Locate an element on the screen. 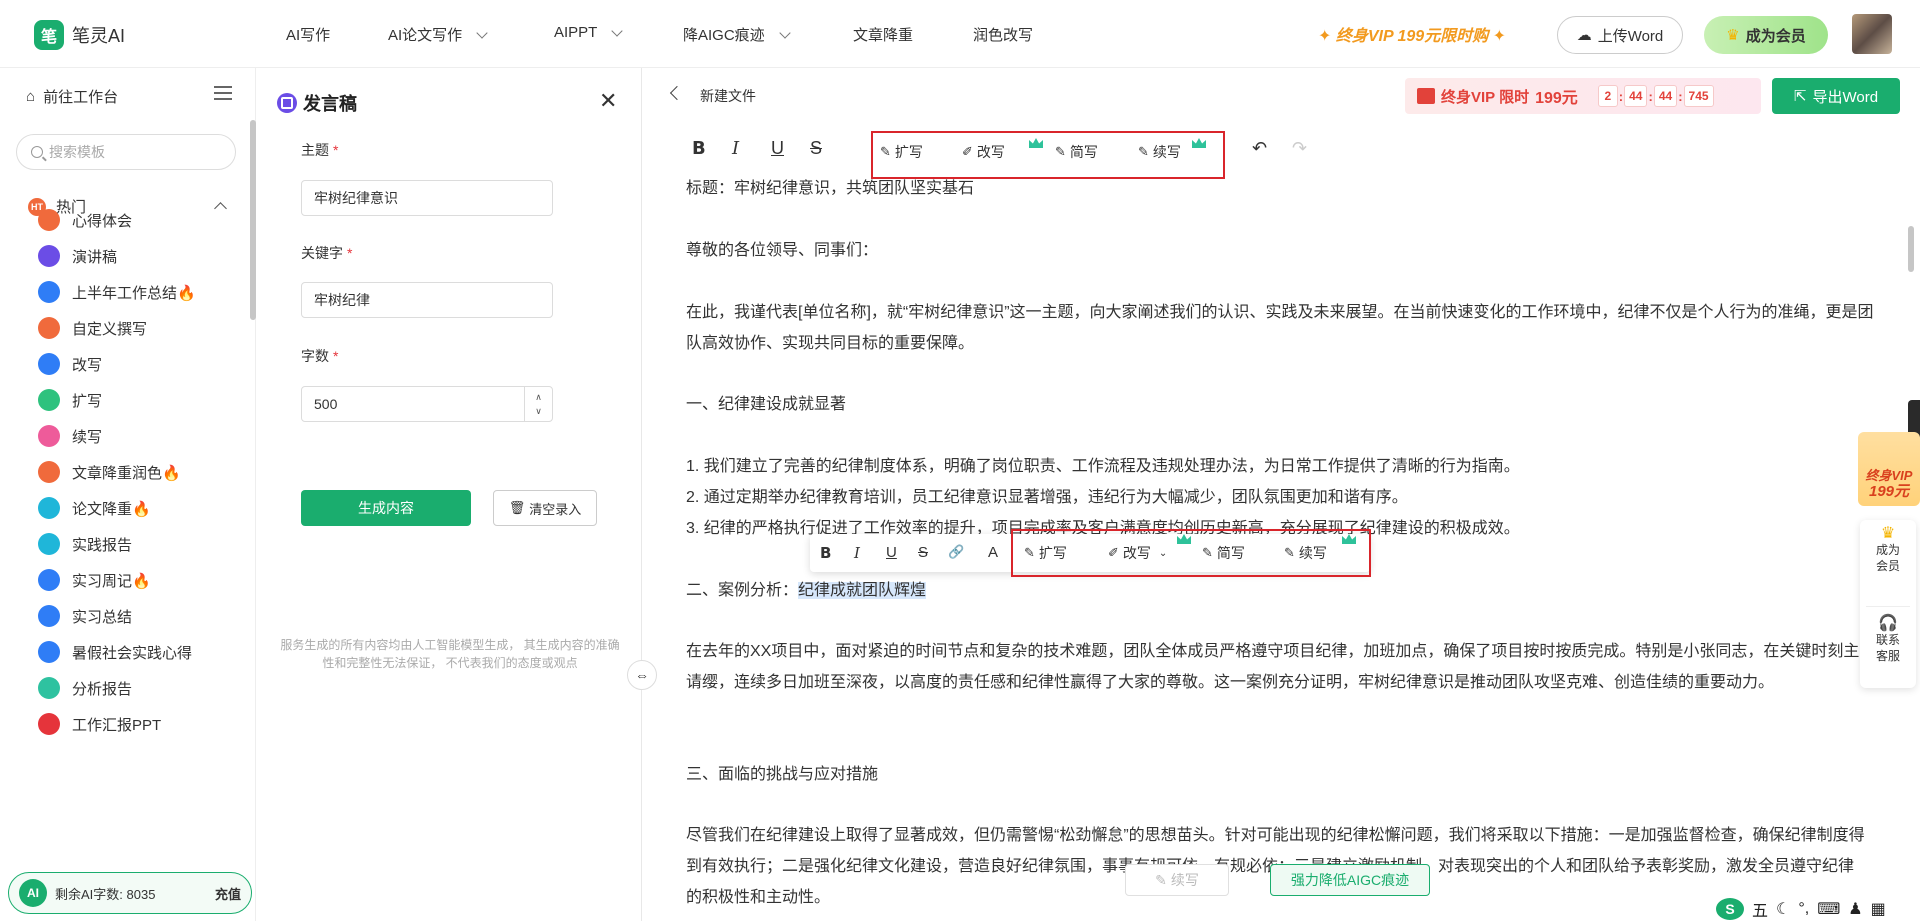 This screenshot has width=1920, height=921. stepper-arrows: ∧ ∨ is located at coordinates (538, 404).